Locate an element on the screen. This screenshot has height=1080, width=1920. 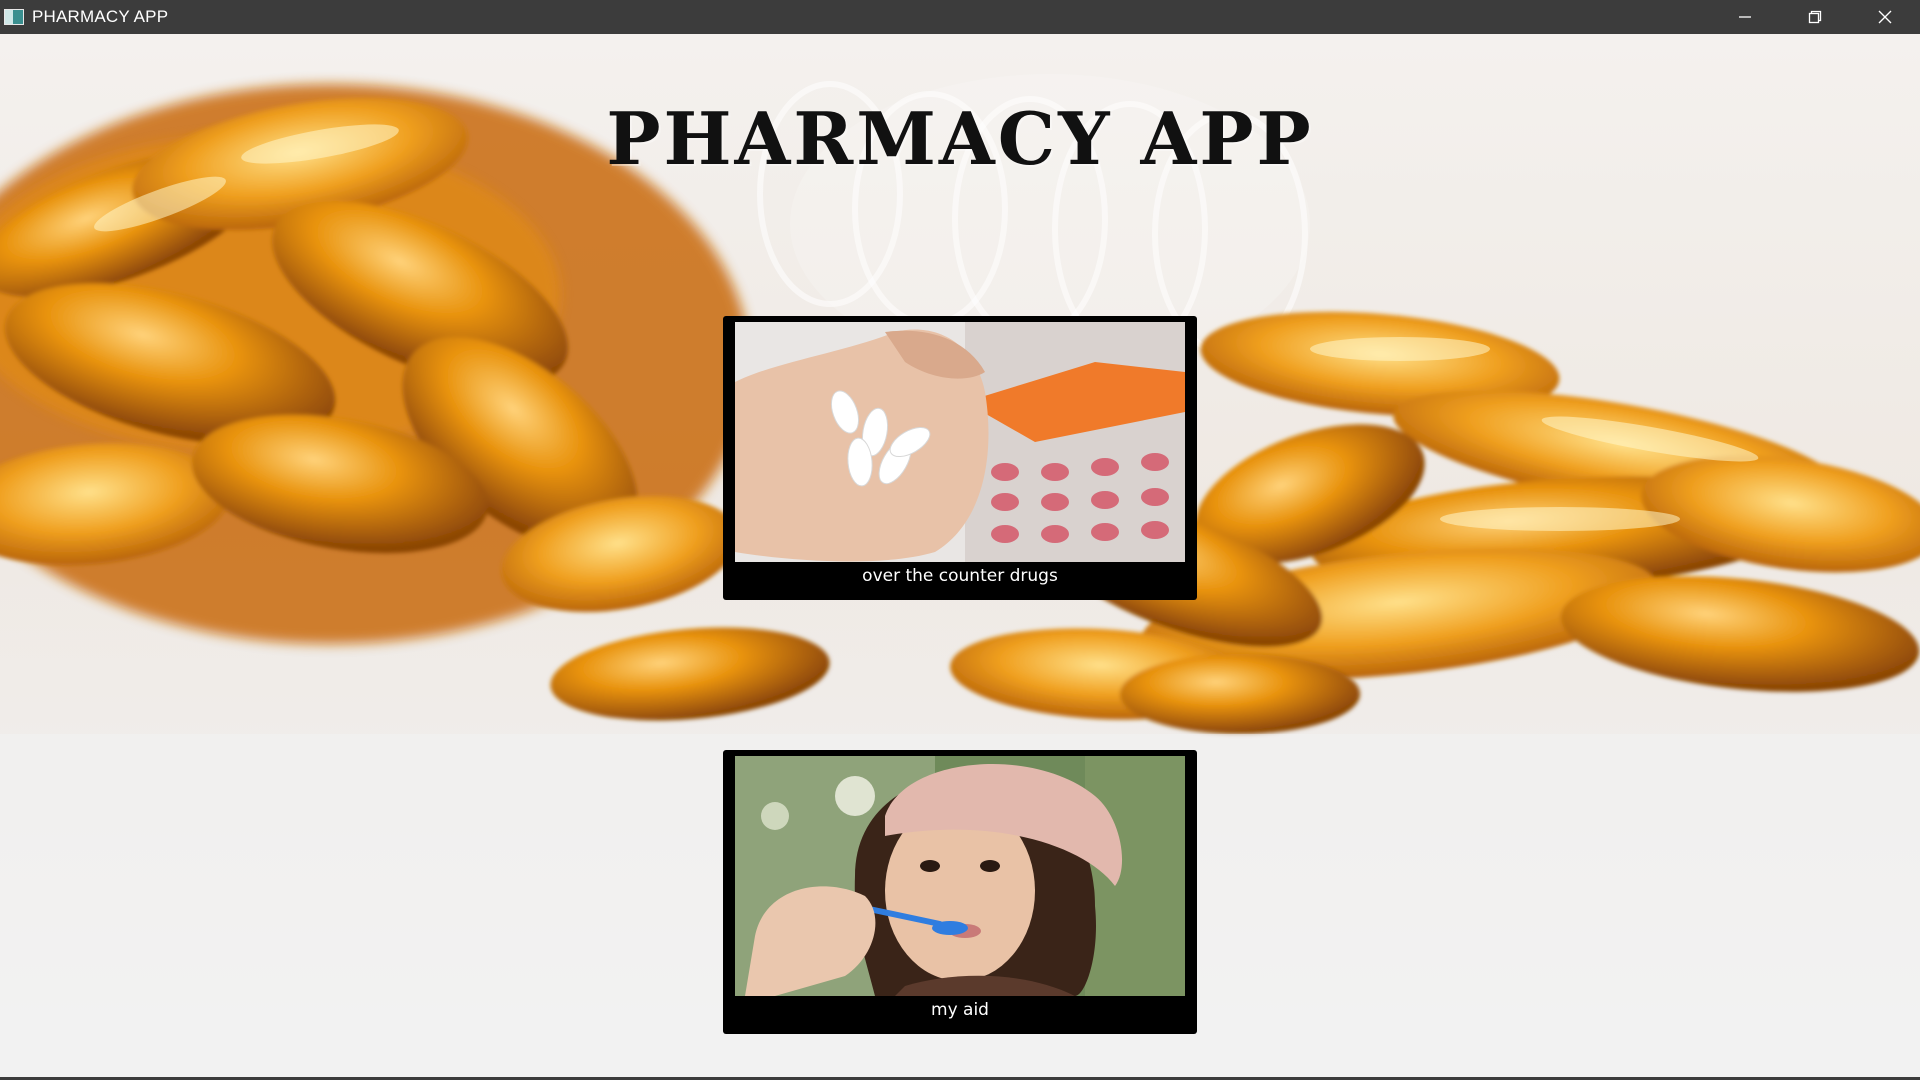
close-button is located at coordinates (1885, 17).